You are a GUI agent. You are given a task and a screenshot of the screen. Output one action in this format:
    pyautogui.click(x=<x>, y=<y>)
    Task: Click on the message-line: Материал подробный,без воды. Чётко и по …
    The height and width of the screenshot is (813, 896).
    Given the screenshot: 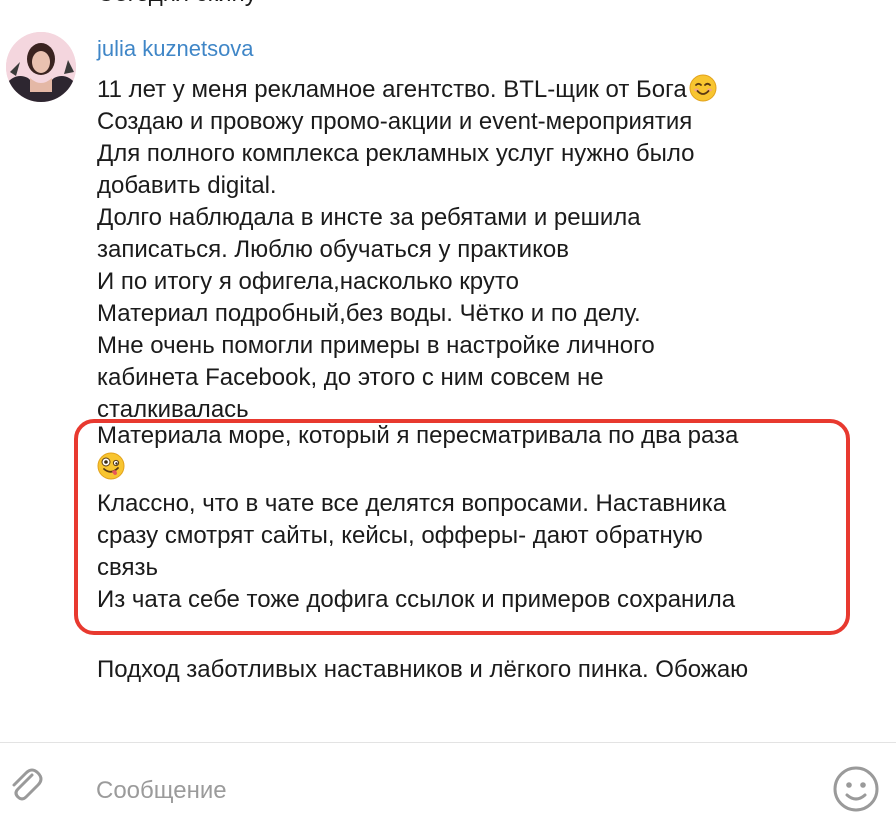 What is the action you would take?
    pyautogui.click(x=369, y=313)
    